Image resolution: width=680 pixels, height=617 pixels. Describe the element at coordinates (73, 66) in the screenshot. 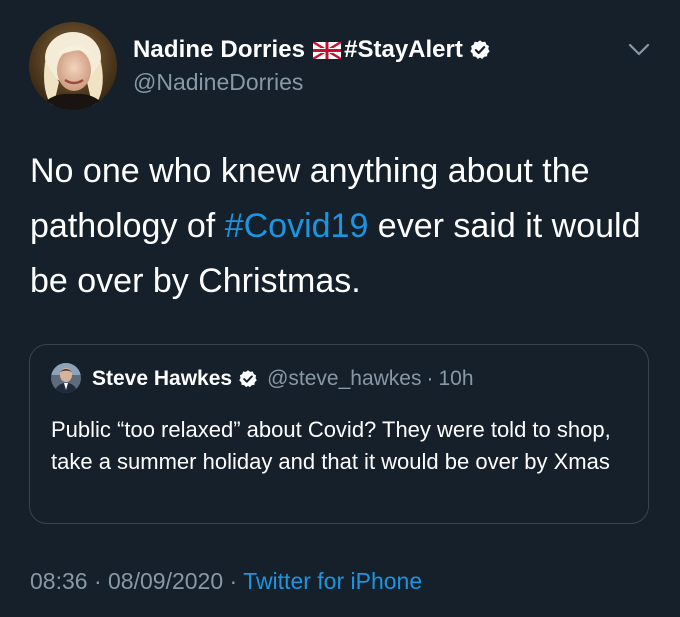

I see `author-avatar` at that location.